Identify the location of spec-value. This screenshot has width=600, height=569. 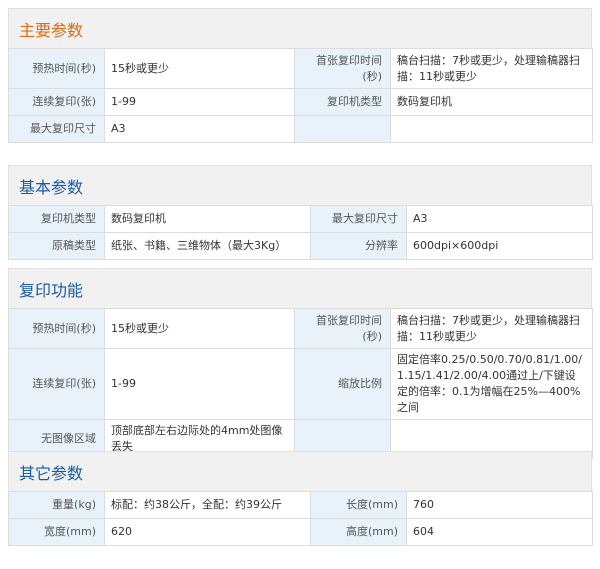
(491, 129).